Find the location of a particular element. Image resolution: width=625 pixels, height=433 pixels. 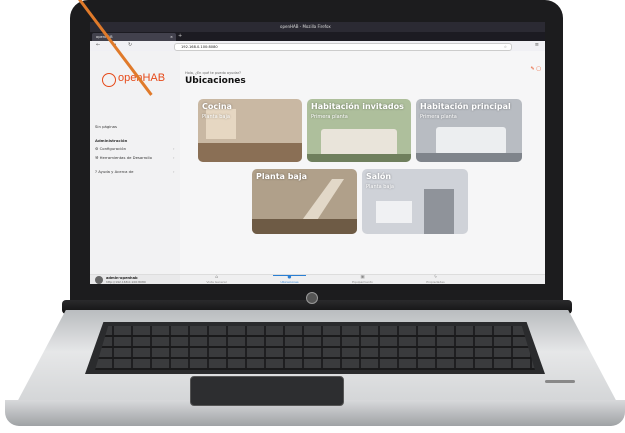

tab-bar: openHAB × + is located at coordinates (317, 36).